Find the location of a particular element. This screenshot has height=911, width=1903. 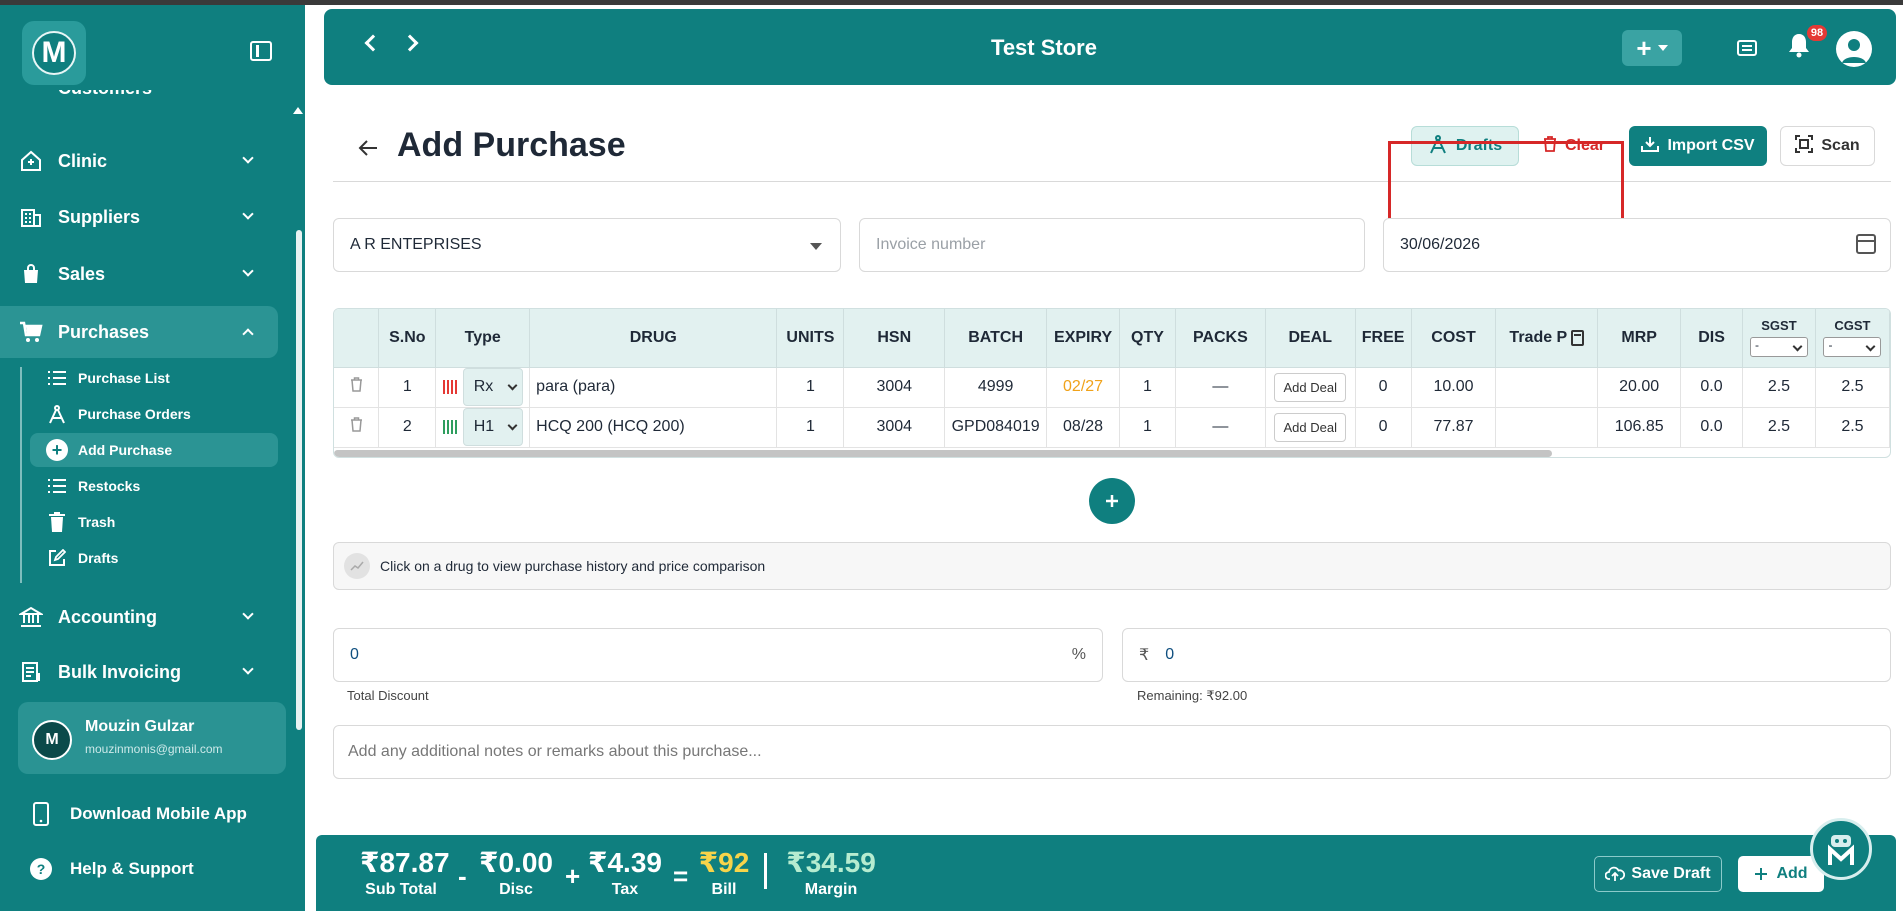

mrp-cell: 106.85 is located at coordinates (1639, 427).